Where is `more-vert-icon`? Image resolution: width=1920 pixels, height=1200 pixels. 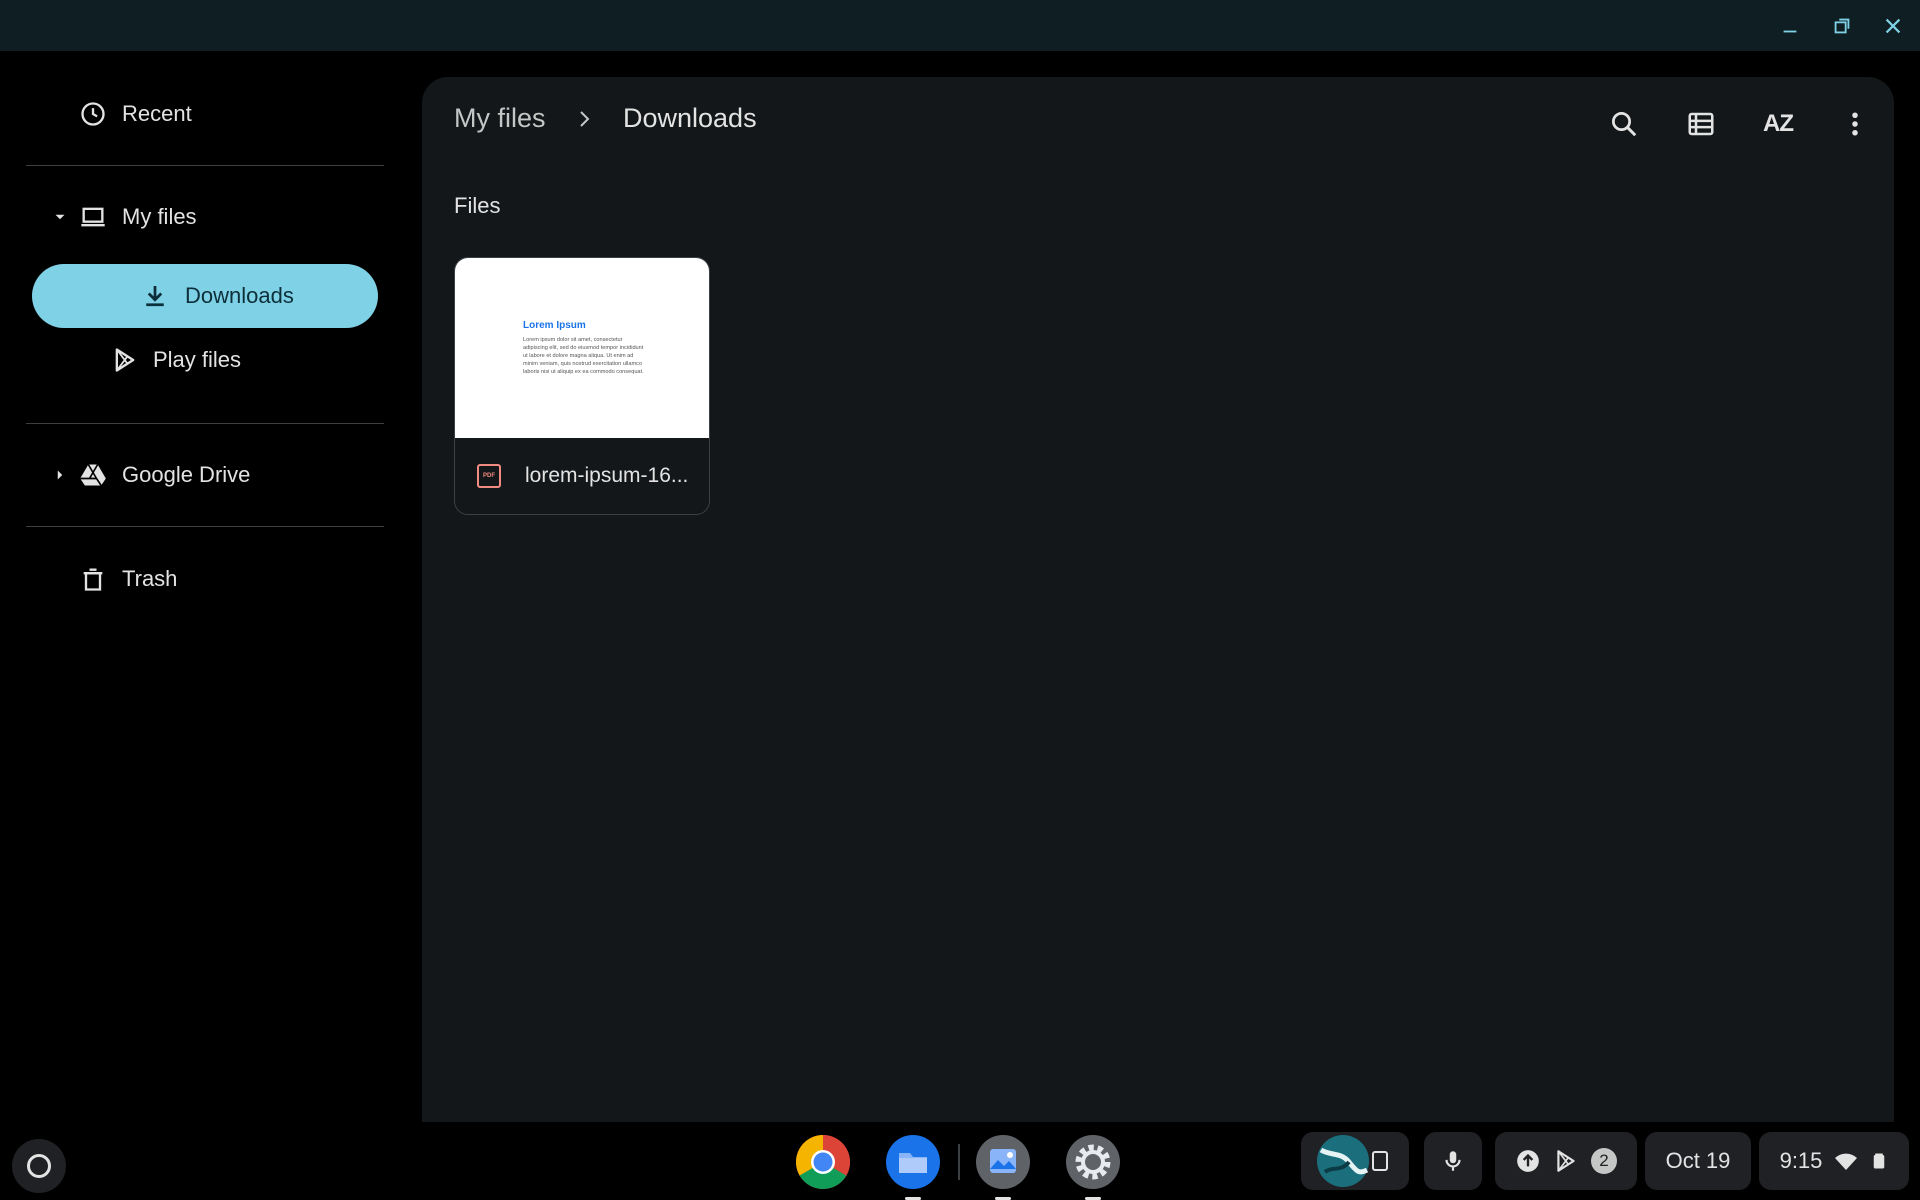 more-vert-icon is located at coordinates (1855, 124).